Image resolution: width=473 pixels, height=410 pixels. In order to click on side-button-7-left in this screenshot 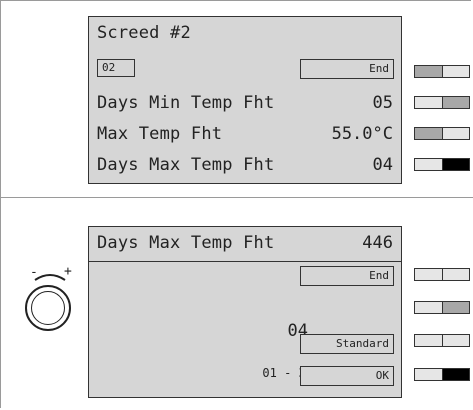, I will do `click(428, 340)`.